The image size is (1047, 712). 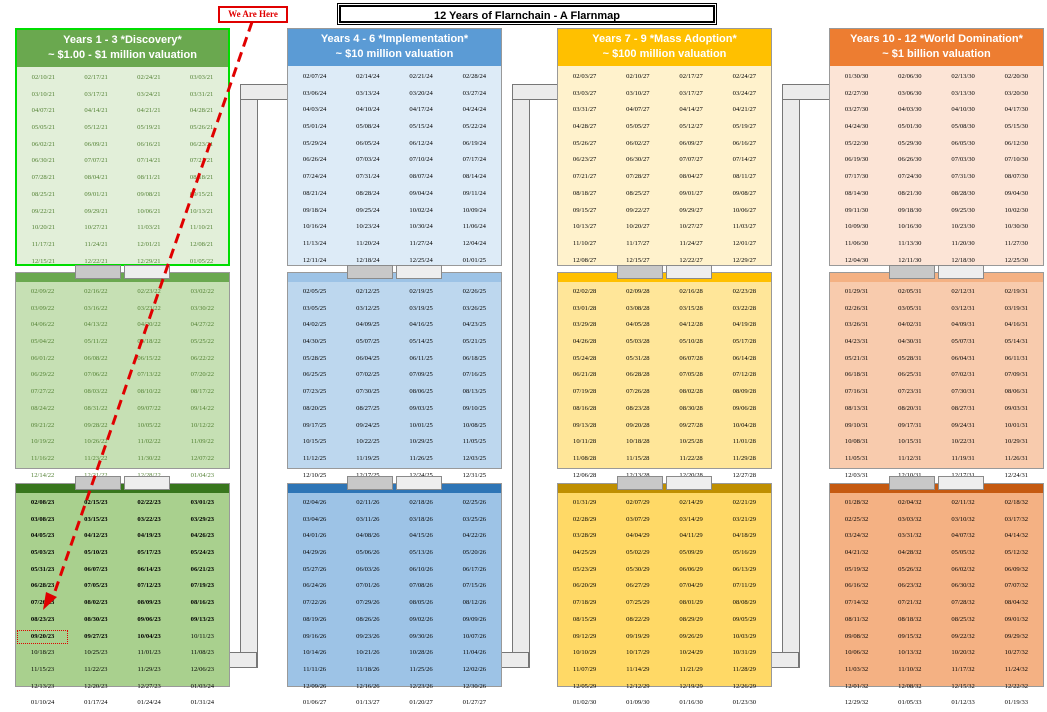 What do you see at coordinates (691, 603) in the screenshot?
I see `date-cell: 08/01/29` at bounding box center [691, 603].